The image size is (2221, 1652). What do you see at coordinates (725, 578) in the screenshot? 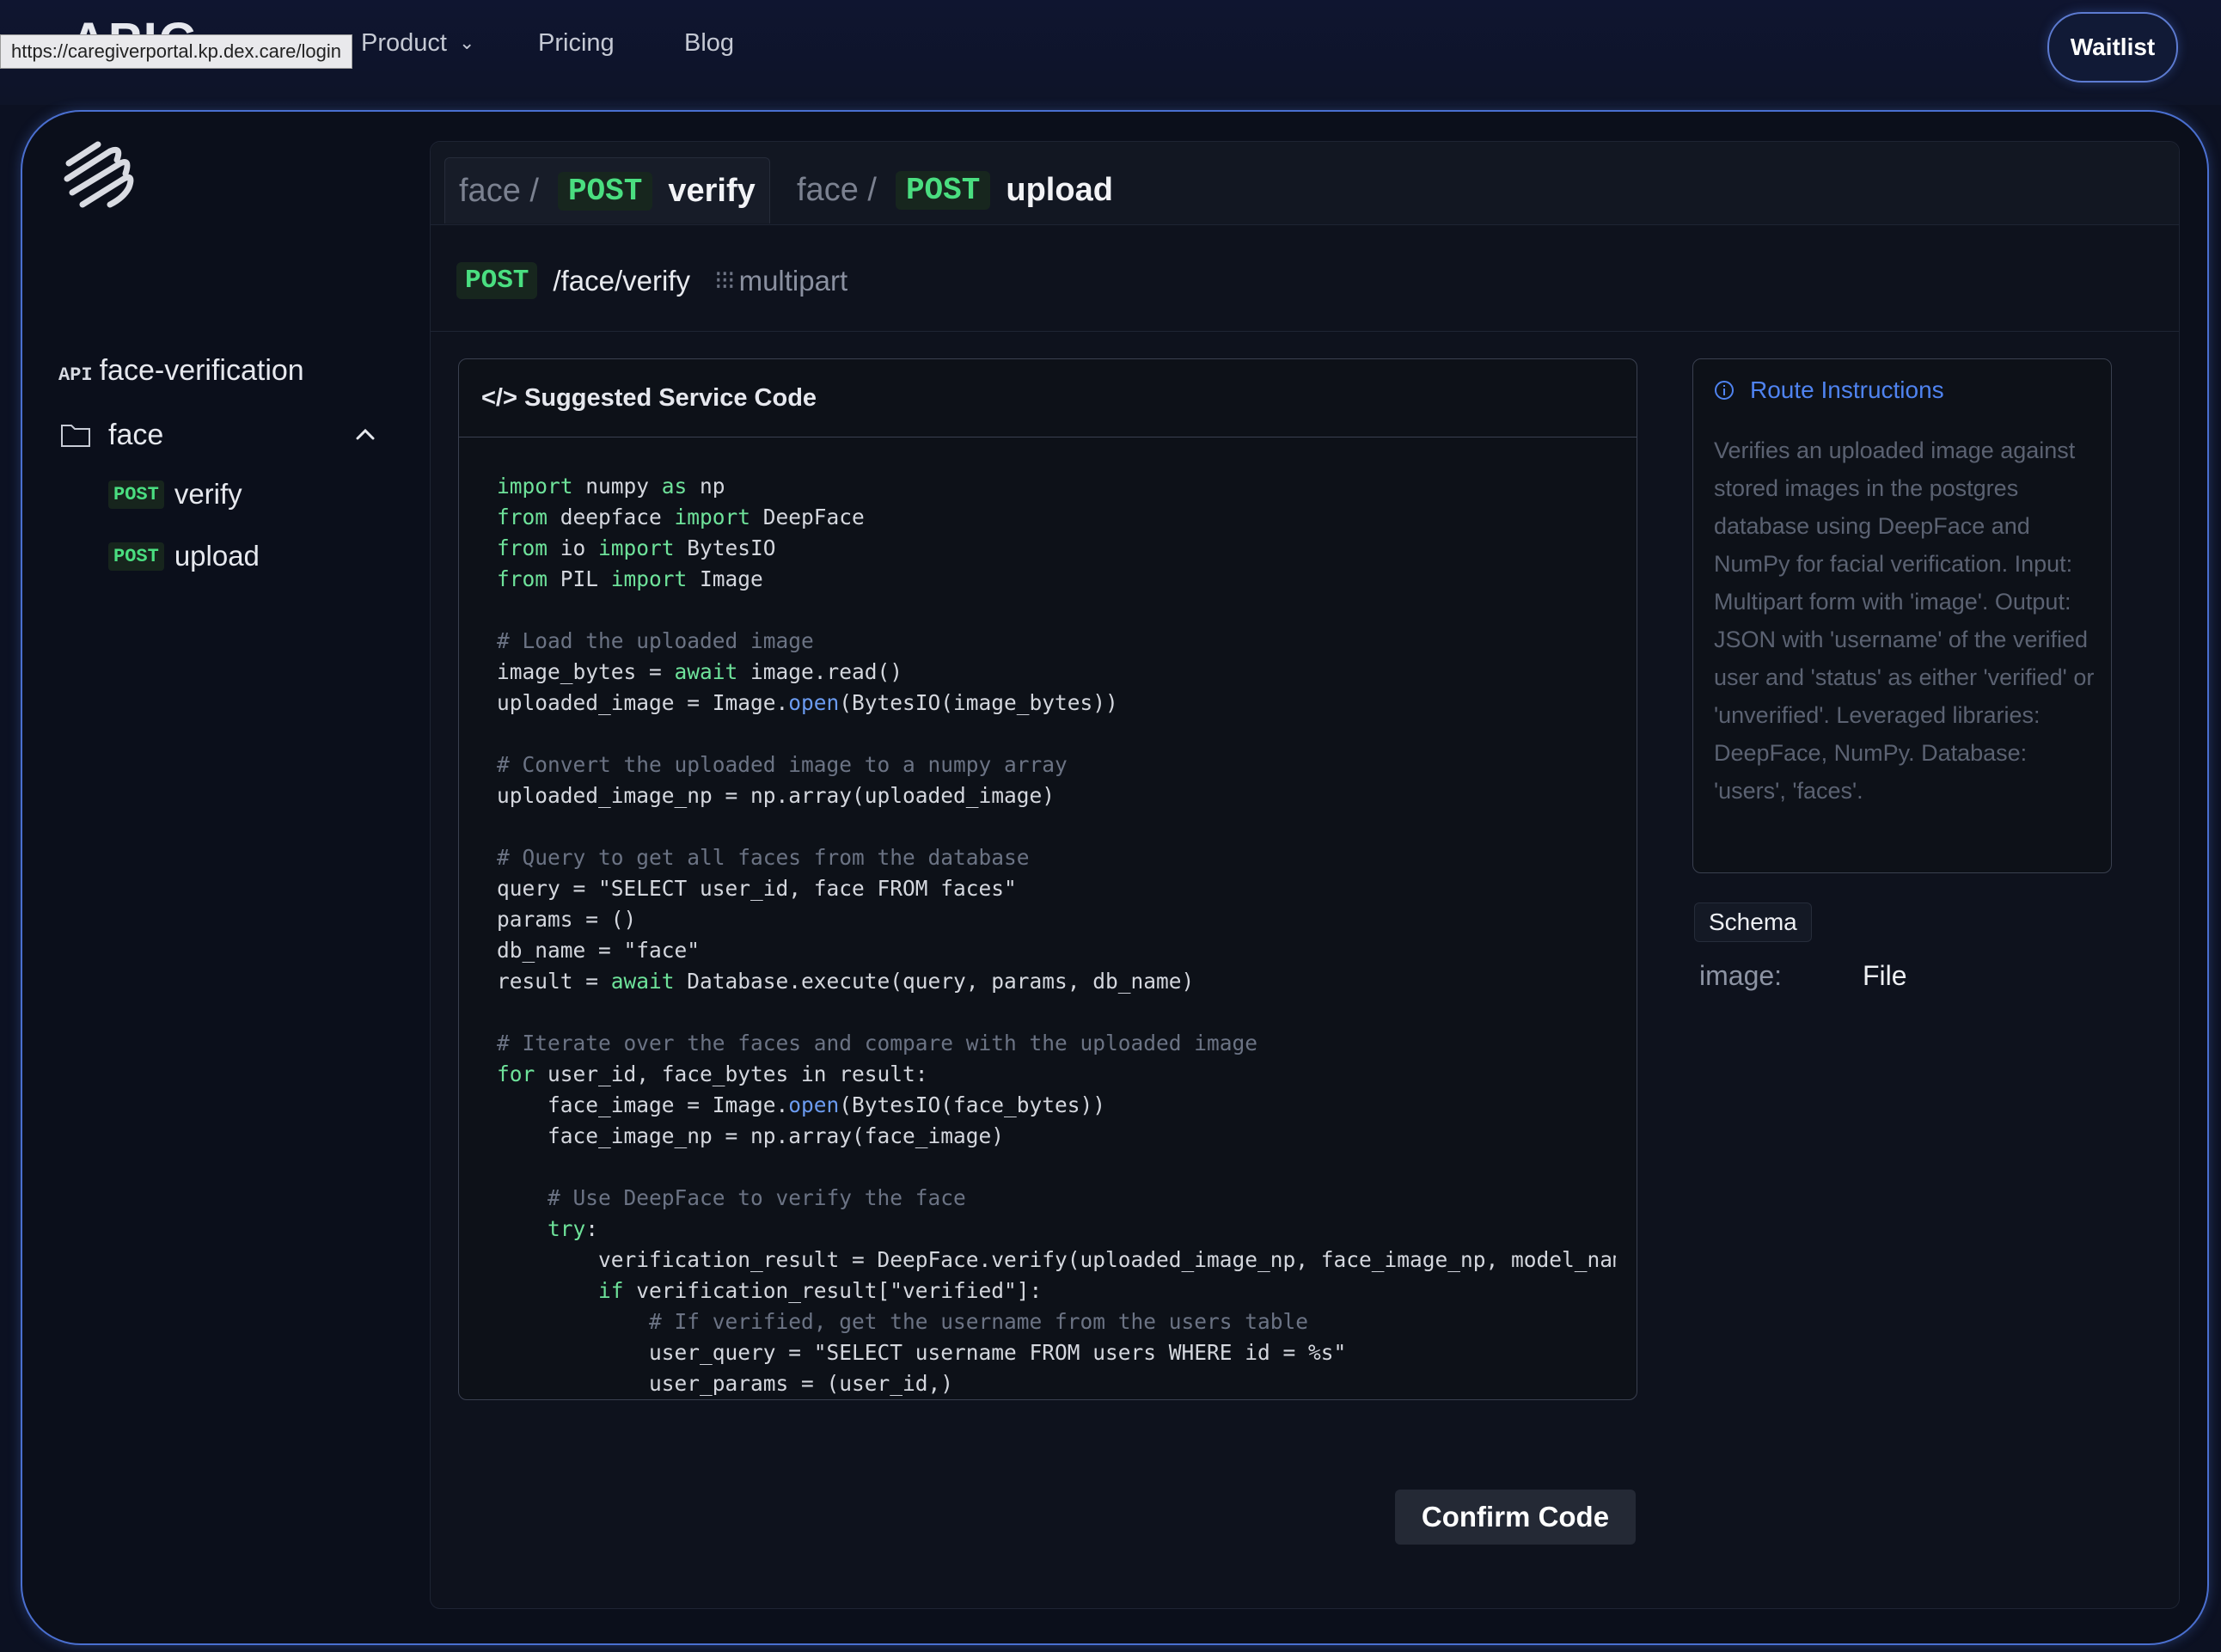
I see `code-token: Image` at bounding box center [725, 578].